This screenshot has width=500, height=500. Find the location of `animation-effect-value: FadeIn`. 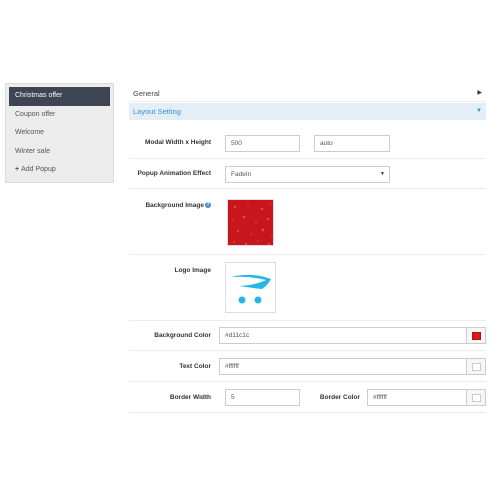

animation-effect-value: FadeIn is located at coordinates (241, 174).